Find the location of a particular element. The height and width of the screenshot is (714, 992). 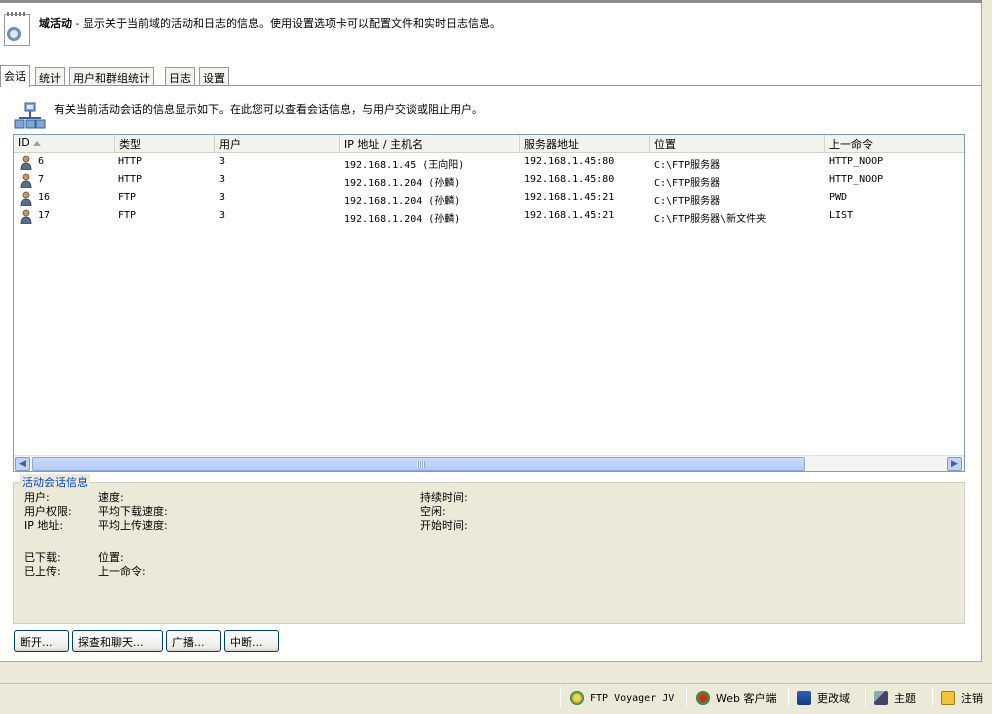

table-header: ID 类型 用户 IP 地址 / 主机名 服务器地址 位置 上一命令 is located at coordinates (489, 144).